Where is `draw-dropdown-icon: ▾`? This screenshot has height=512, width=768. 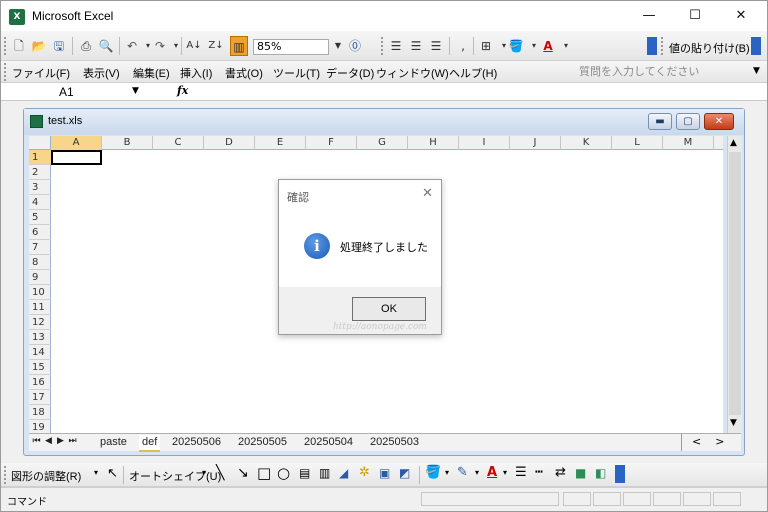 draw-dropdown-icon: ▾ is located at coordinates (96, 472).